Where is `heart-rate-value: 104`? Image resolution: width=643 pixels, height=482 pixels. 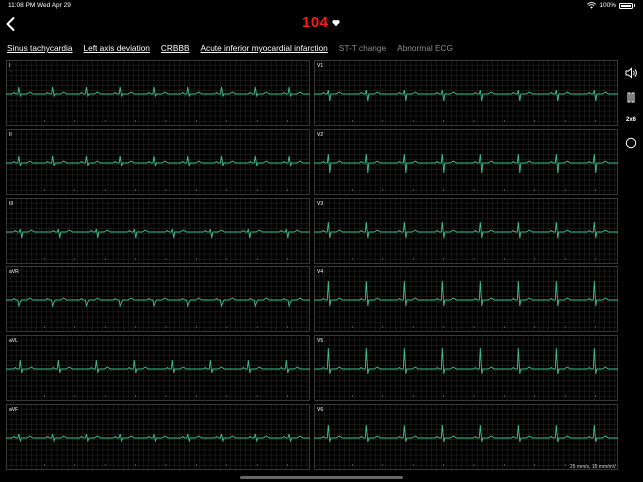 heart-rate-value: 104 is located at coordinates (315, 22).